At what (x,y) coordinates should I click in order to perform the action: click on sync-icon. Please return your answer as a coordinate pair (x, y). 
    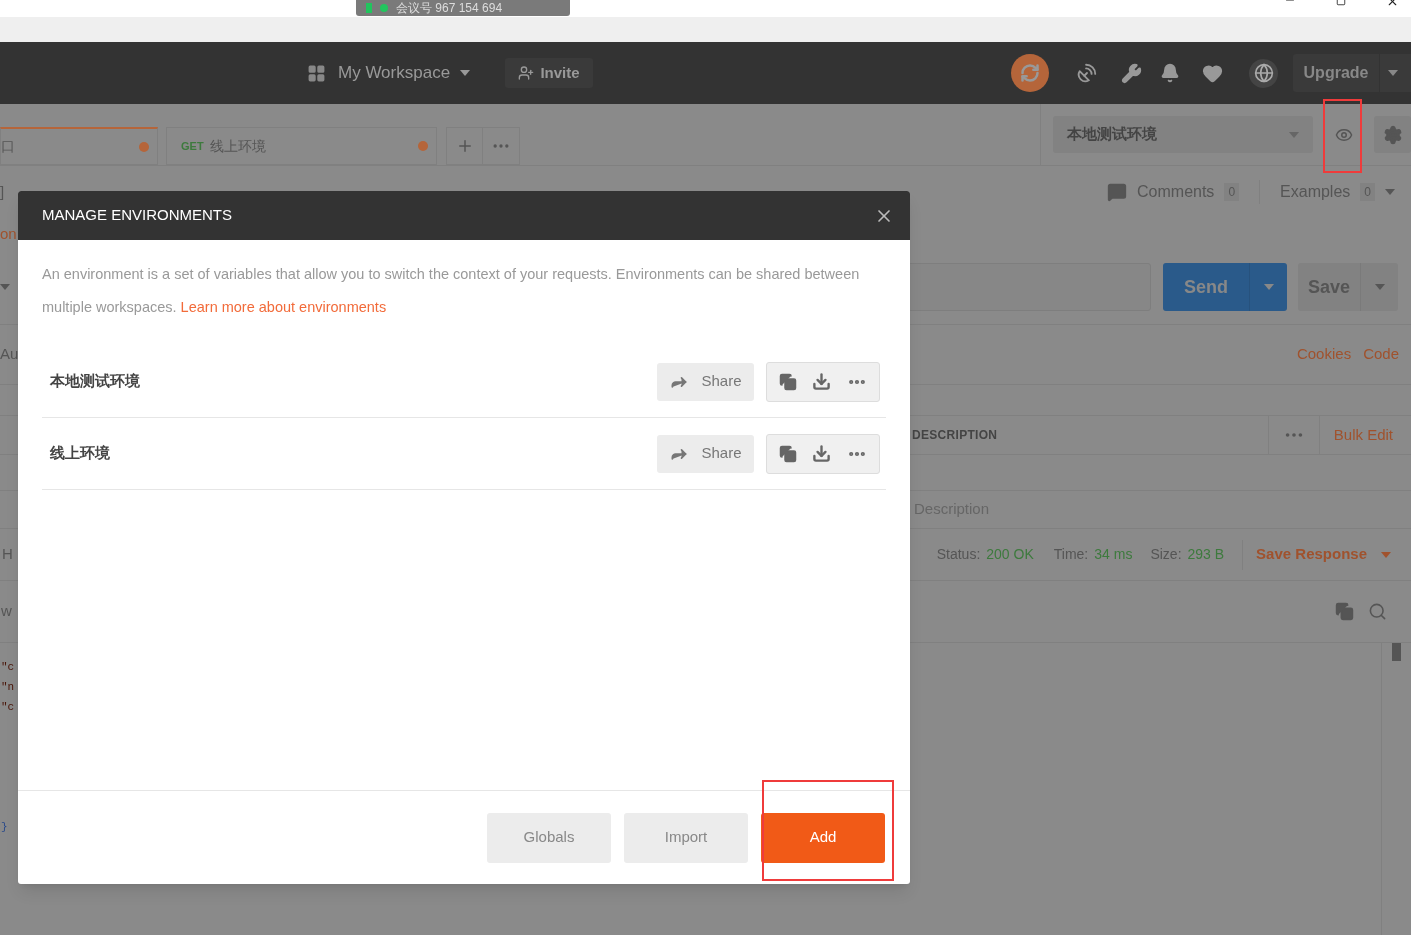
    Looking at the image, I should click on (1030, 73).